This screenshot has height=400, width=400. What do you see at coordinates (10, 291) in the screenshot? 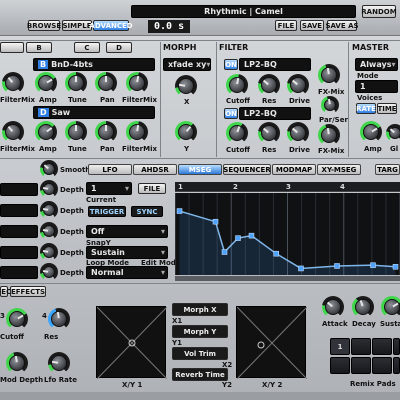
I see `effects-tab: EFFECTS` at bounding box center [10, 291].